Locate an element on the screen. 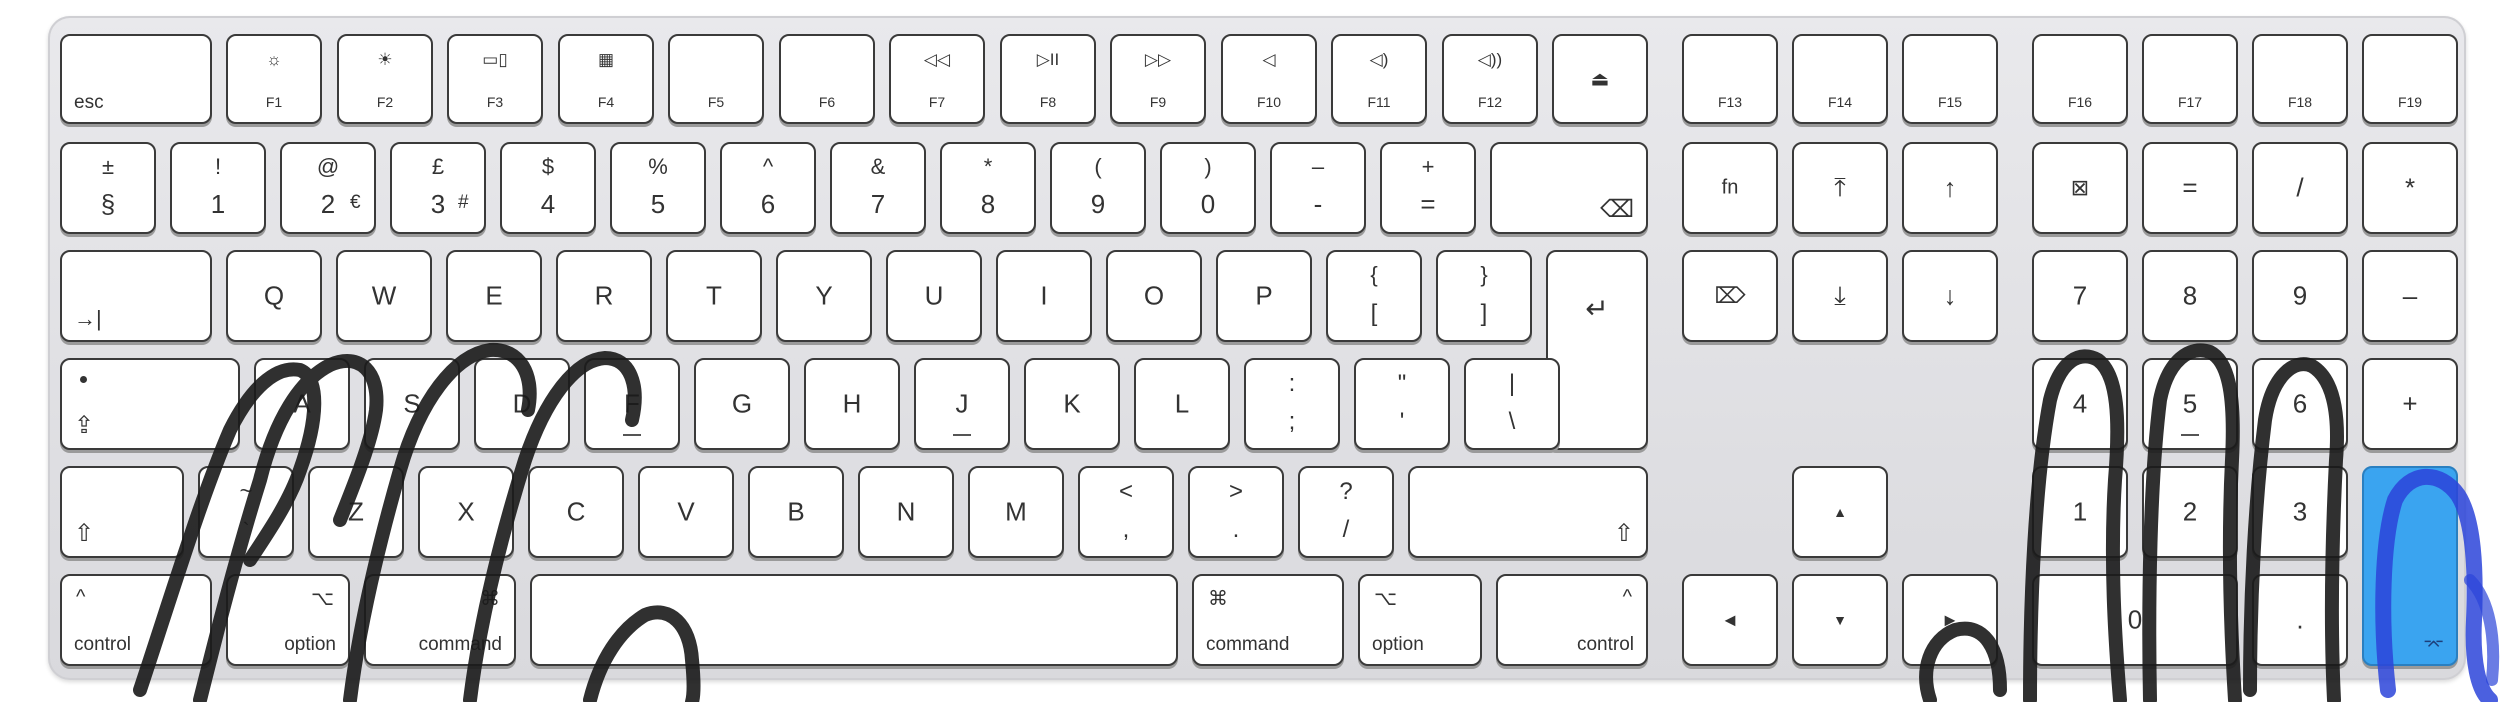 This screenshot has height=702, width=2504. key-keypad-multiply: * is located at coordinates (2410, 188).